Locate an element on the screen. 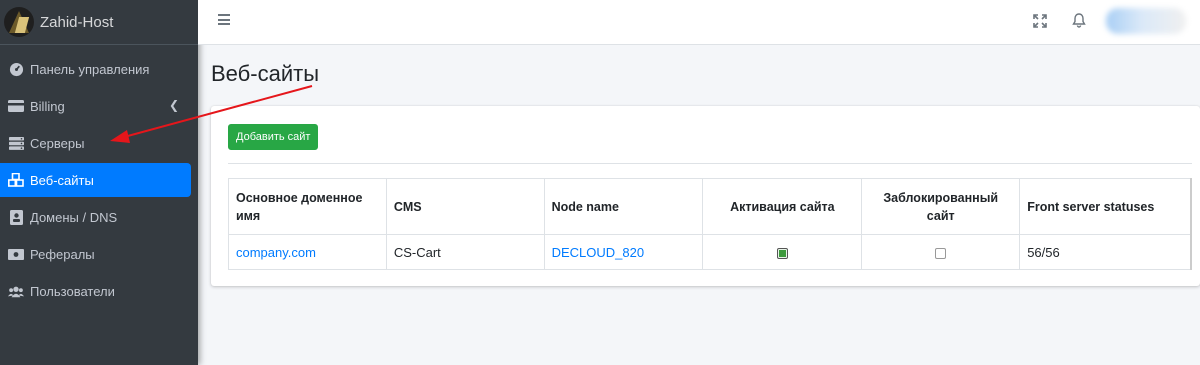 The width and height of the screenshot is (1200, 365). users-icon is located at coordinates (16, 291).